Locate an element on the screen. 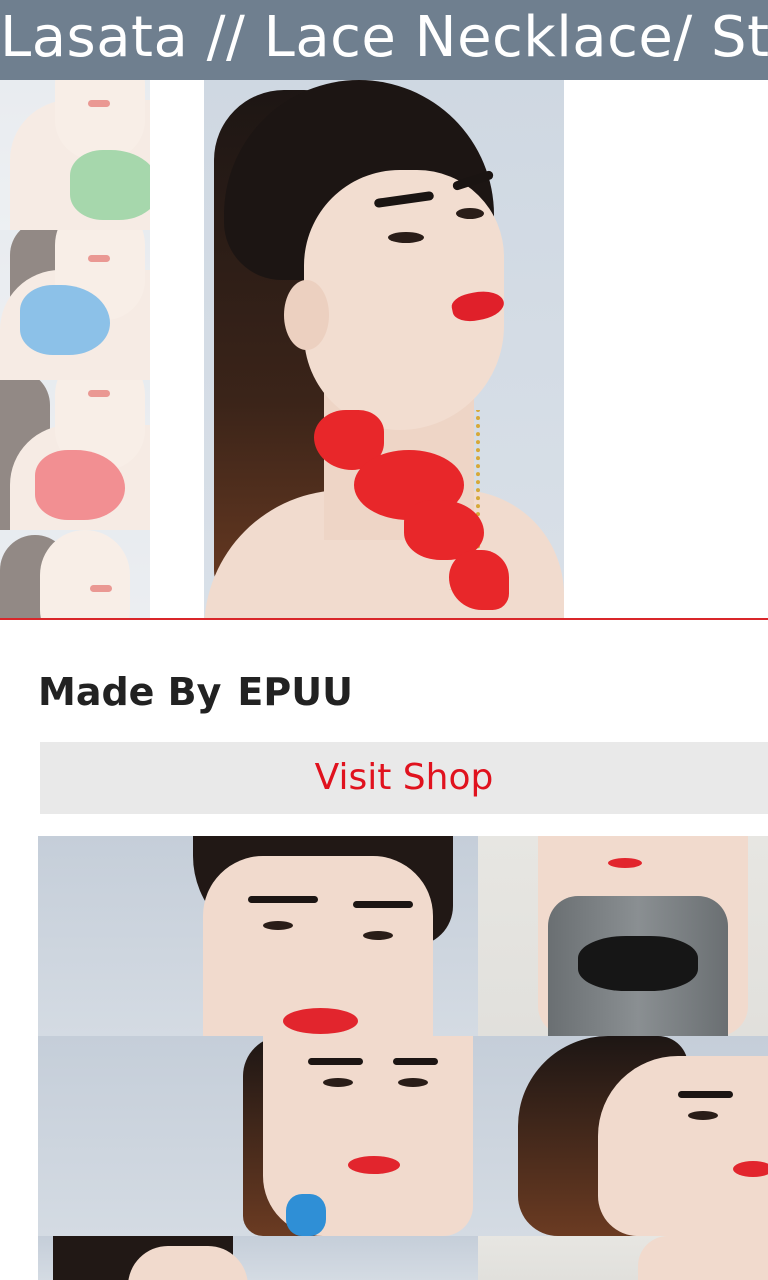  thumbnail-model is located at coordinates (75, 575).